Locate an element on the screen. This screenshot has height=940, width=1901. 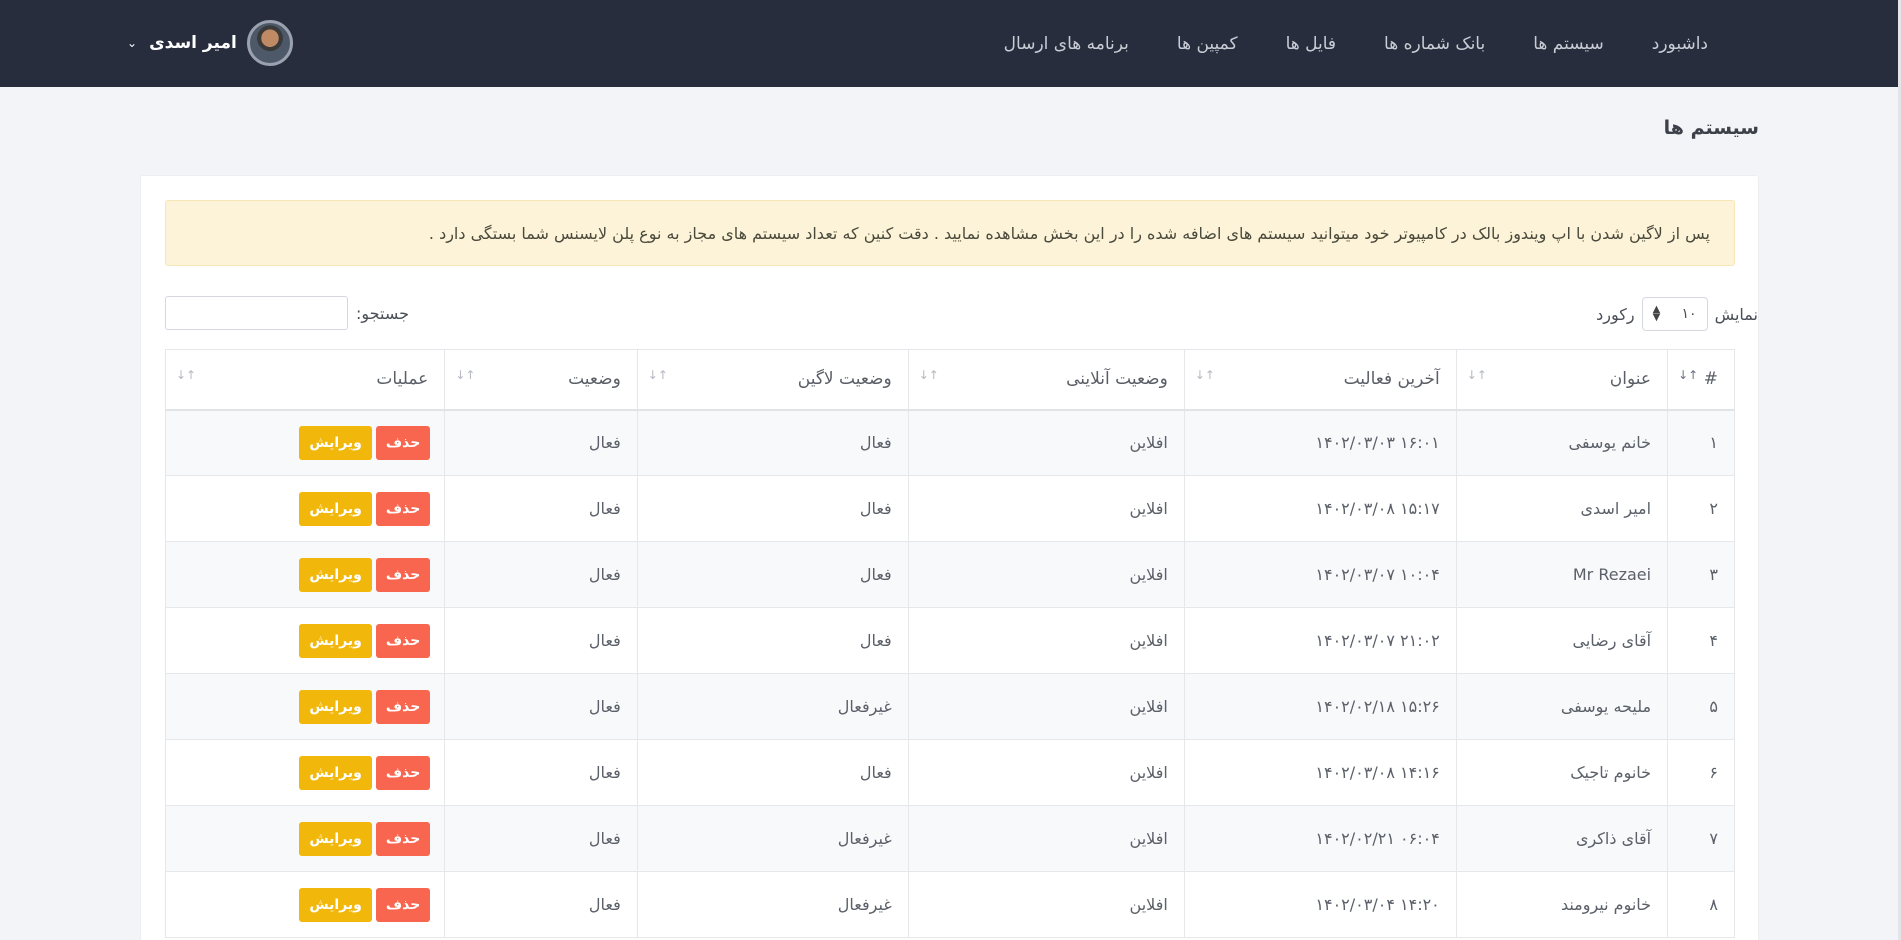
nav-item-schedules: برنامه های ارسال is located at coordinates (1066, 44).